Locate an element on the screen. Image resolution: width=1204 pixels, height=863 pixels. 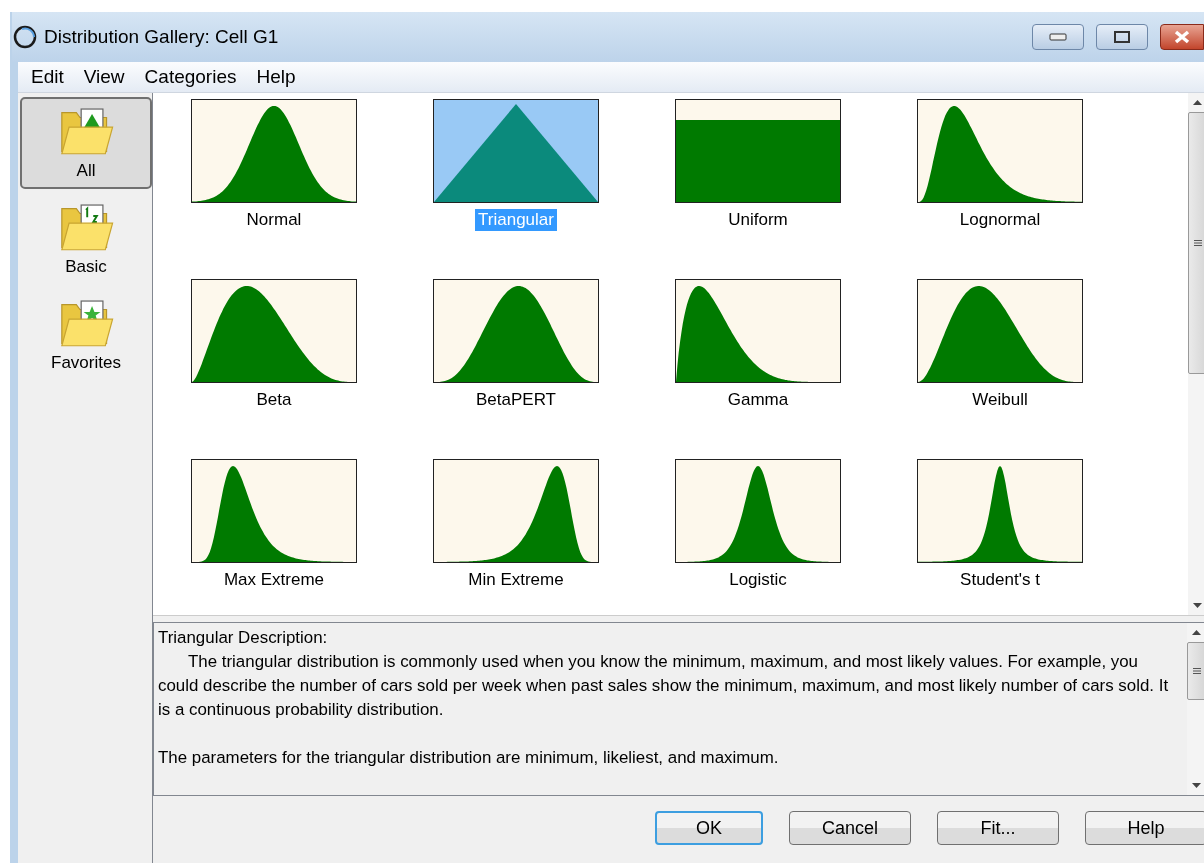
dialog-button: Cancel is located at coordinates (850, 828).